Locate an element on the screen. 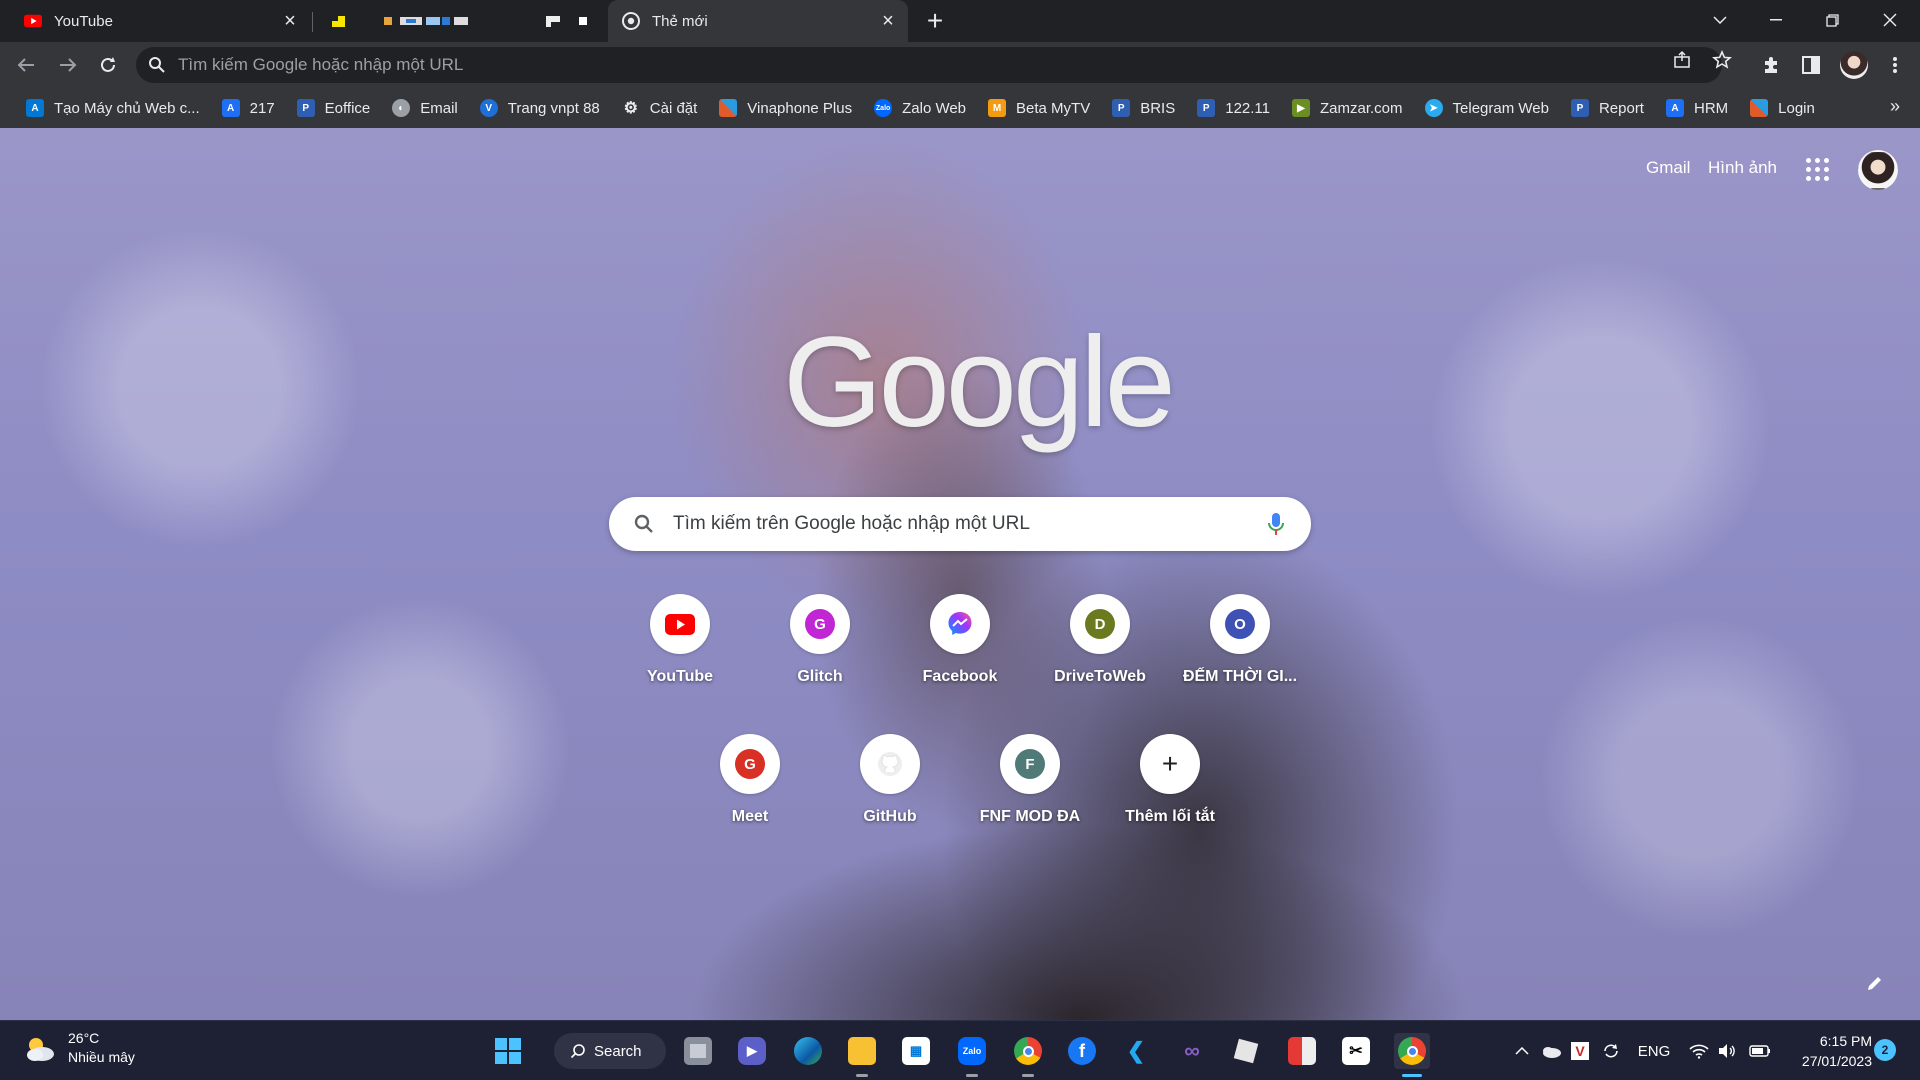  bookmark-label: BRIS is located at coordinates (1158, 108).